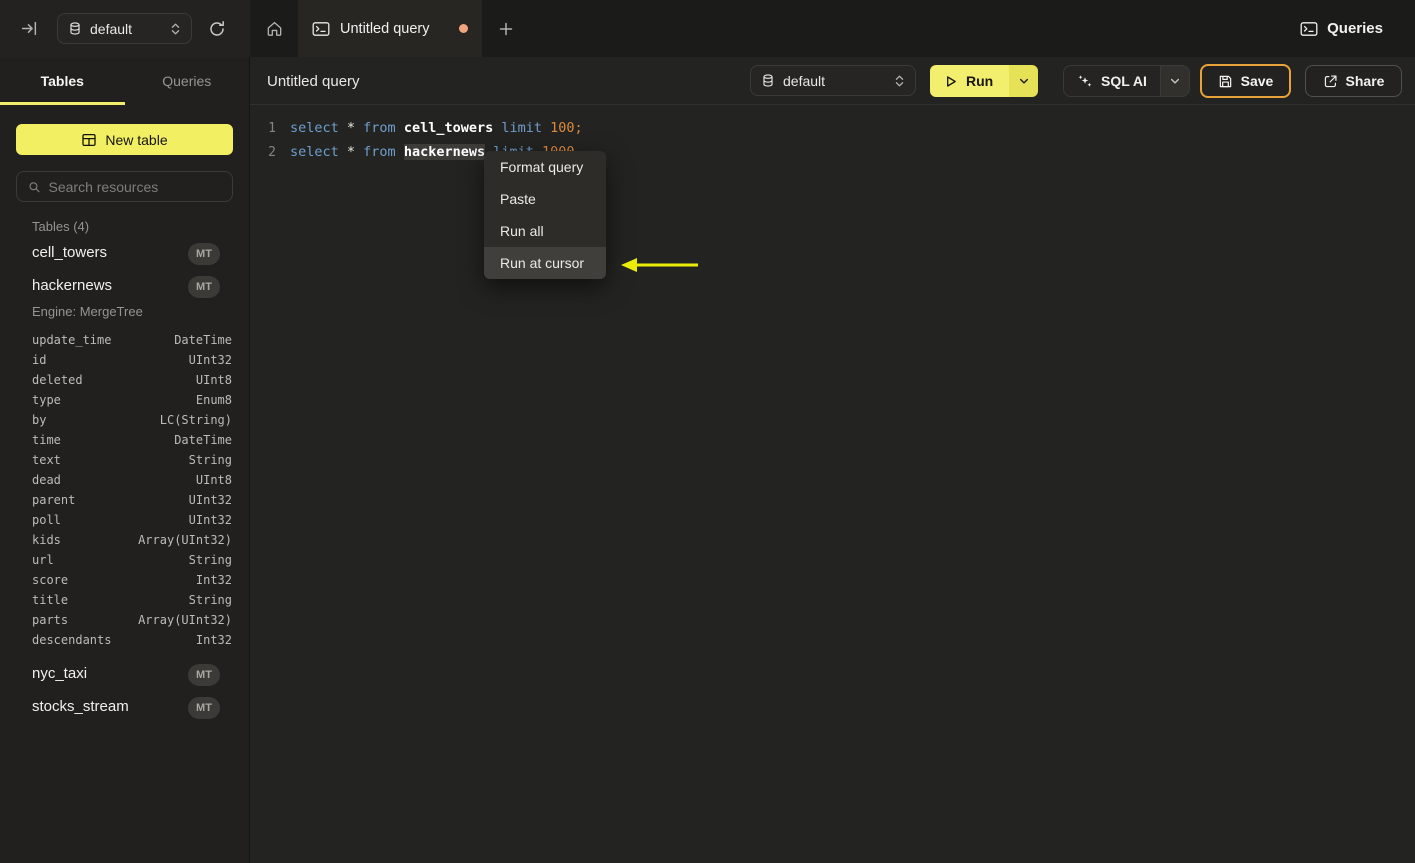  I want to click on column-row: time DateTime, so click(124, 440).